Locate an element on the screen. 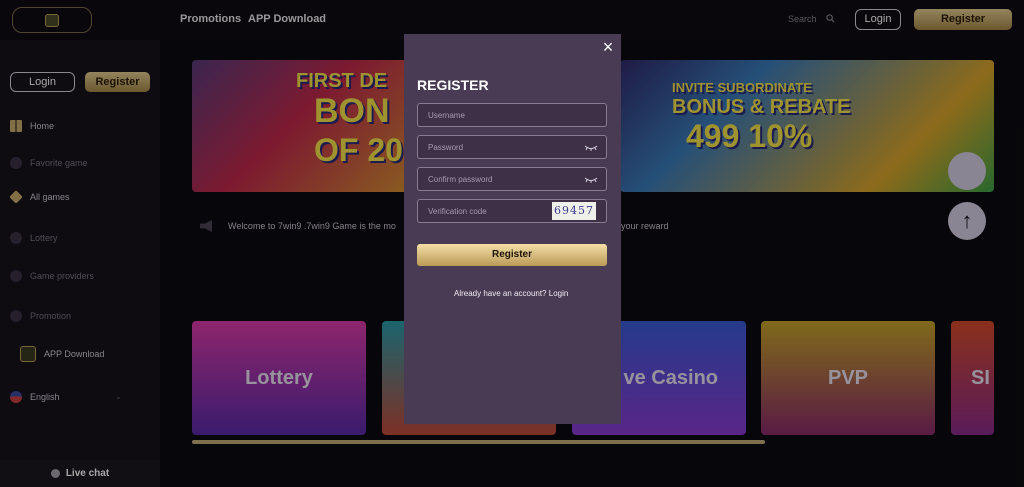  username-field is located at coordinates (512, 115).